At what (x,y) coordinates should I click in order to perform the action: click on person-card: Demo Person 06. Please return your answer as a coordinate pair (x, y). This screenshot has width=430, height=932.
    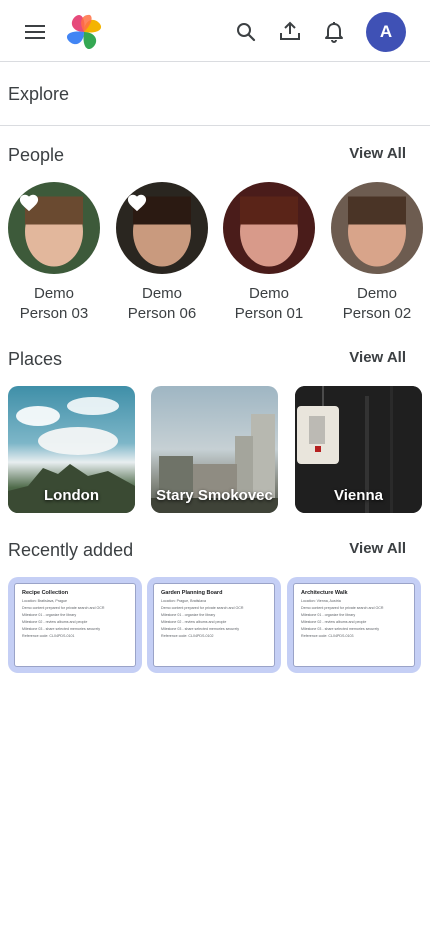
    Looking at the image, I should click on (162, 253).